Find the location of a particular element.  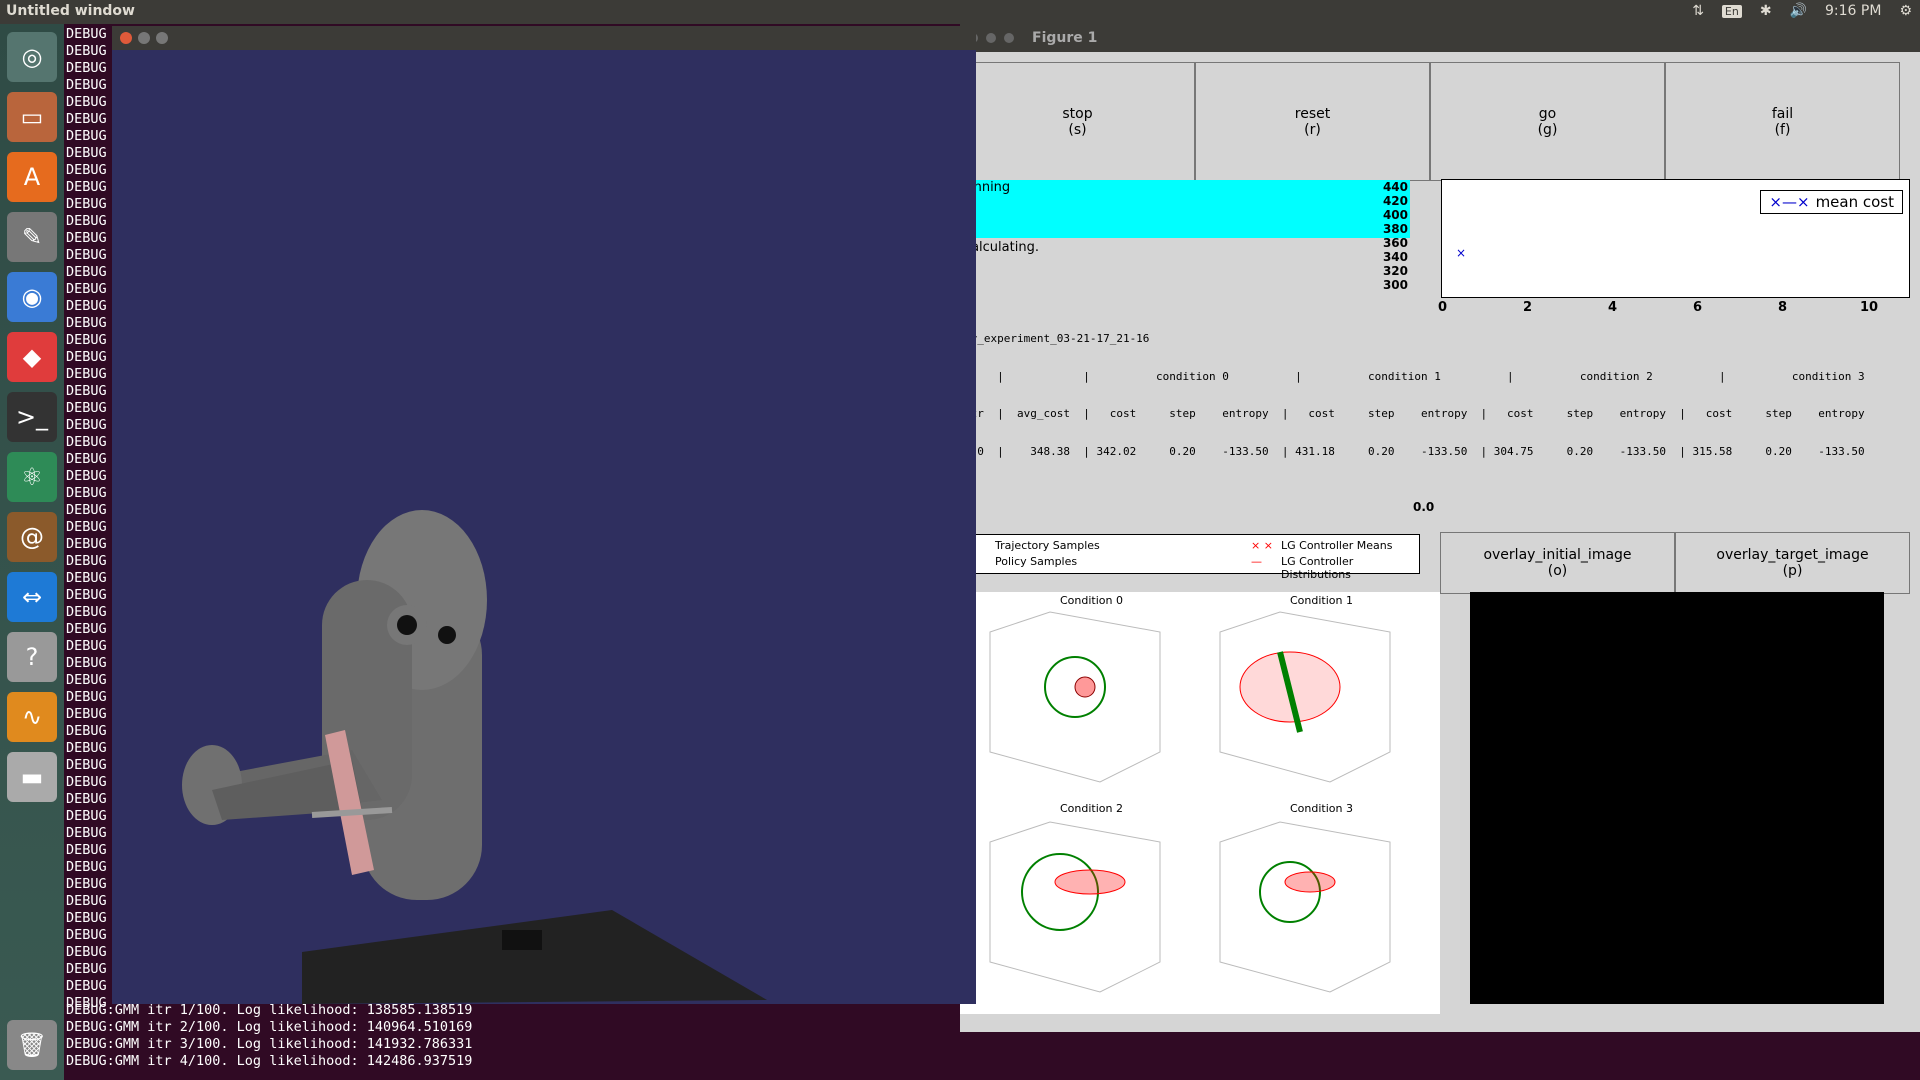

oscilloscope-icon: ∿ is located at coordinates (32, 717).